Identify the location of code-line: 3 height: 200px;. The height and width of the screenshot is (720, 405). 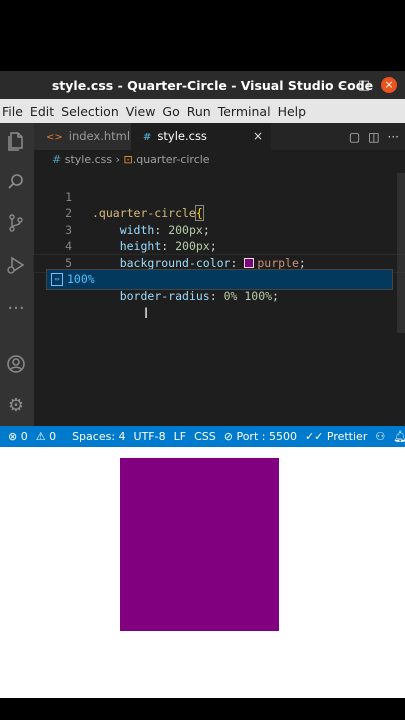
(219, 229).